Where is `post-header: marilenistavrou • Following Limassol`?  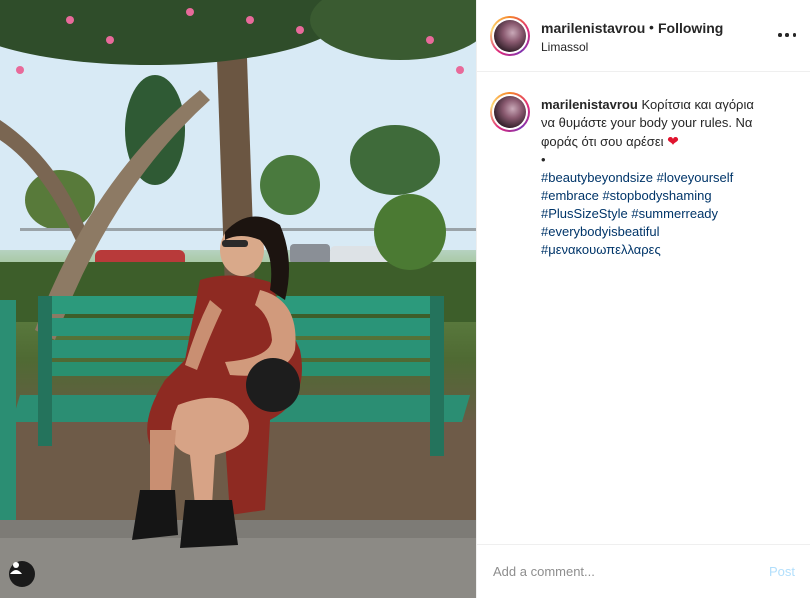 post-header: marilenistavrou • Following Limassol is located at coordinates (643, 36).